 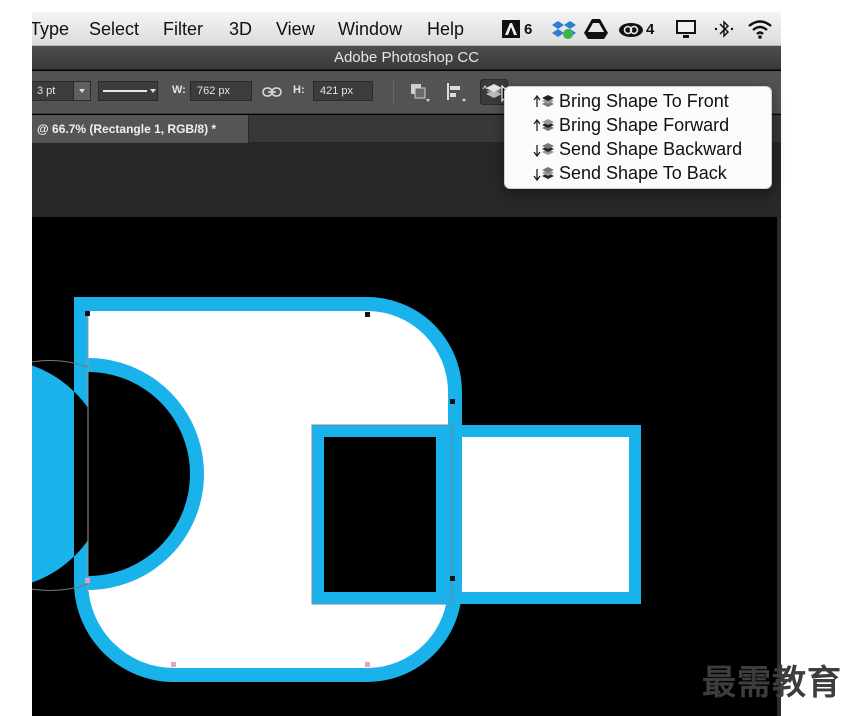 I want to click on adobe-status: 6, so click(x=517, y=29).